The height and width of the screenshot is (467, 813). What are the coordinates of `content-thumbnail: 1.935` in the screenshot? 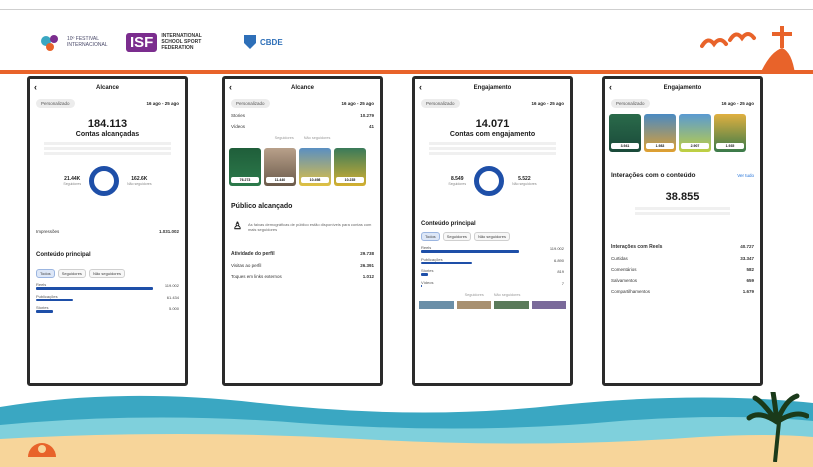 It's located at (730, 133).